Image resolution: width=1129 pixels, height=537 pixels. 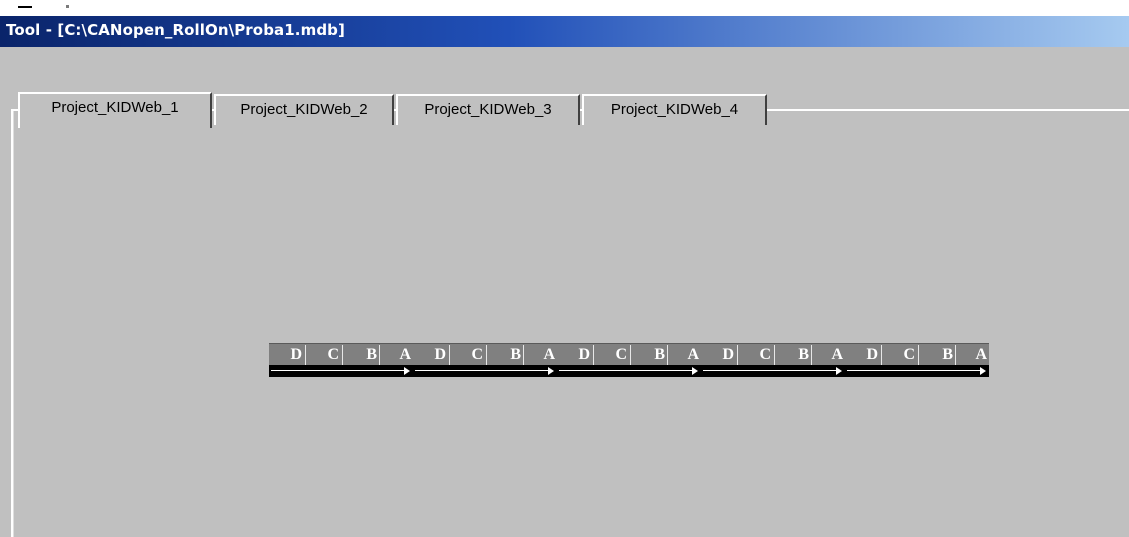 I want to click on tab-project-kidweb-1: Project_KIDWeb_1, so click(x=115, y=110).